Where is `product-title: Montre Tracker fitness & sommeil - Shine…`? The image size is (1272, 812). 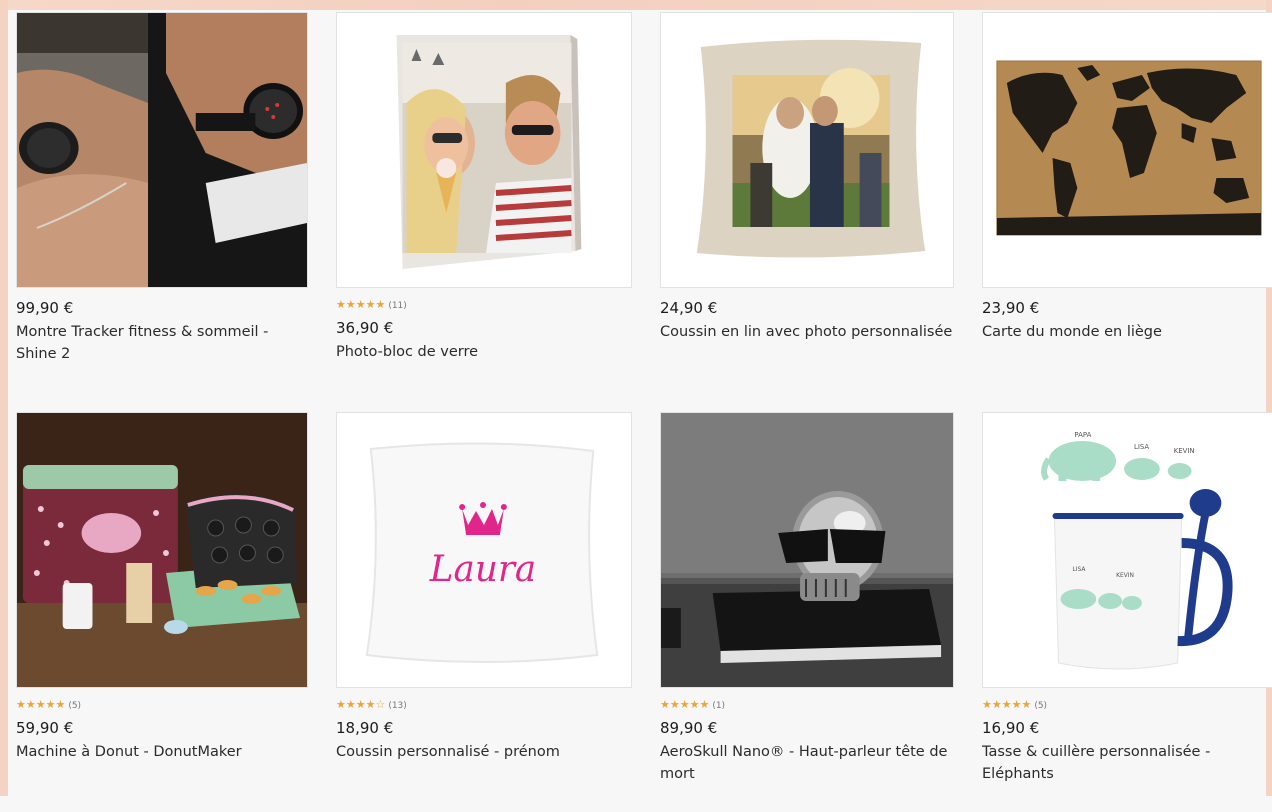
product-title: Montre Tracker fitness & sommeil - Shine… is located at coordinates (162, 343).